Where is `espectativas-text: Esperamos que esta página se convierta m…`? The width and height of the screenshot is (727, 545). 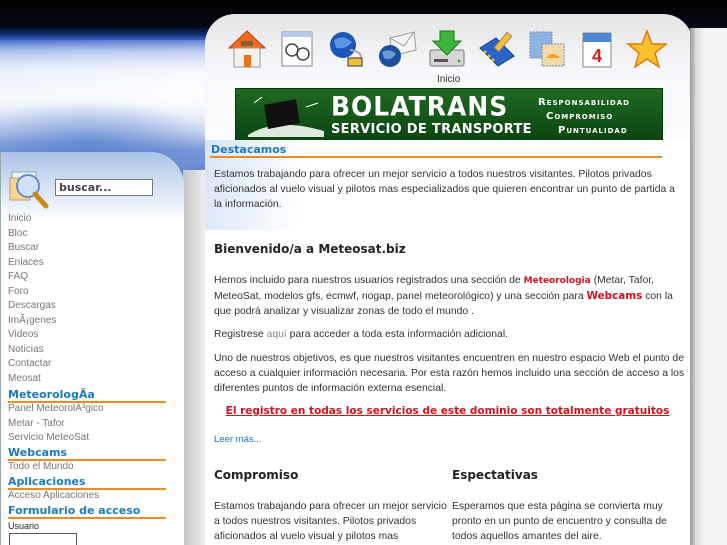 espectativas-text: Esperamos que esta página se convierta m… is located at coordinates (559, 521).